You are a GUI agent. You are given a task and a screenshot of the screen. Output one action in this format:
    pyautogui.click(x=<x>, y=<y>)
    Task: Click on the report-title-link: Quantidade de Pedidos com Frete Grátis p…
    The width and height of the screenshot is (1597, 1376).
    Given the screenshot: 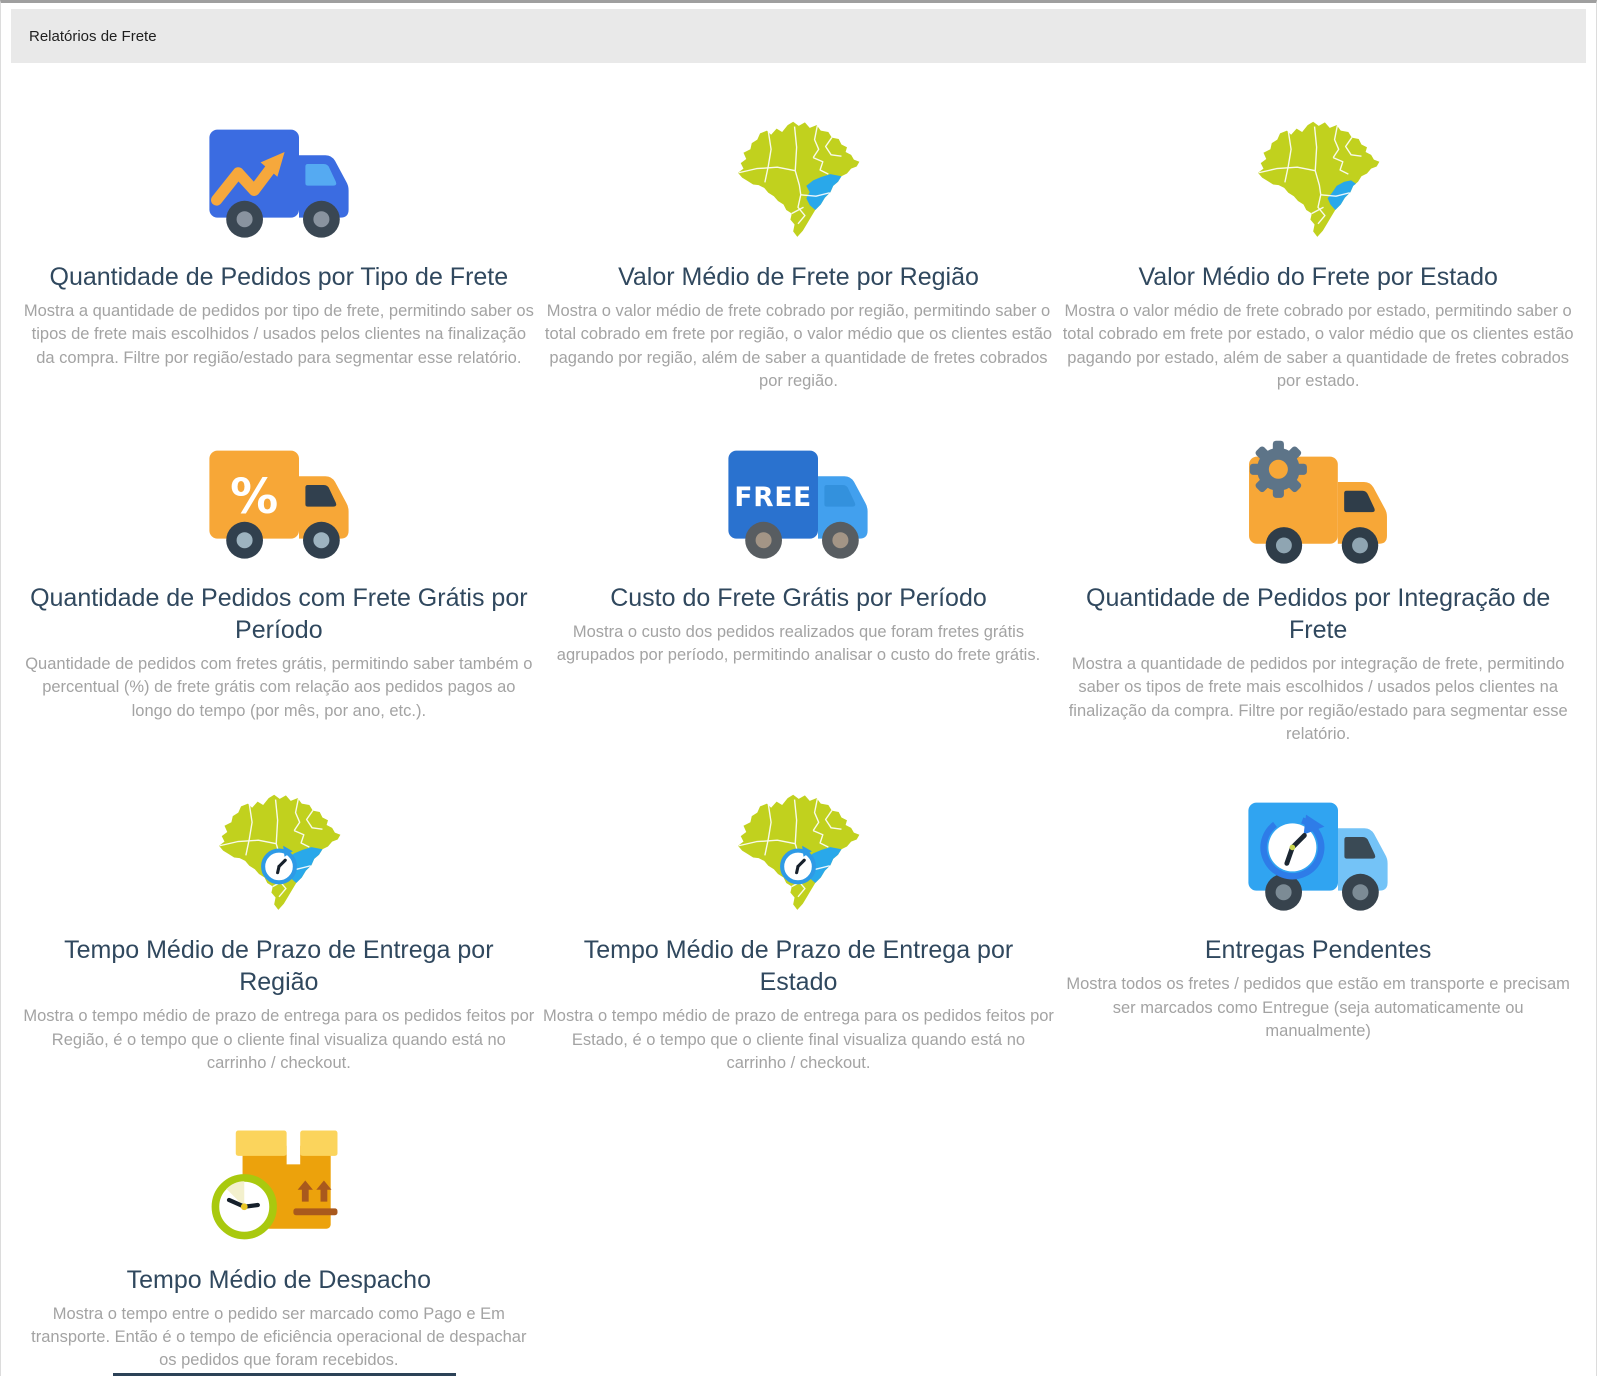 What is the action you would take?
    pyautogui.click(x=278, y=614)
    